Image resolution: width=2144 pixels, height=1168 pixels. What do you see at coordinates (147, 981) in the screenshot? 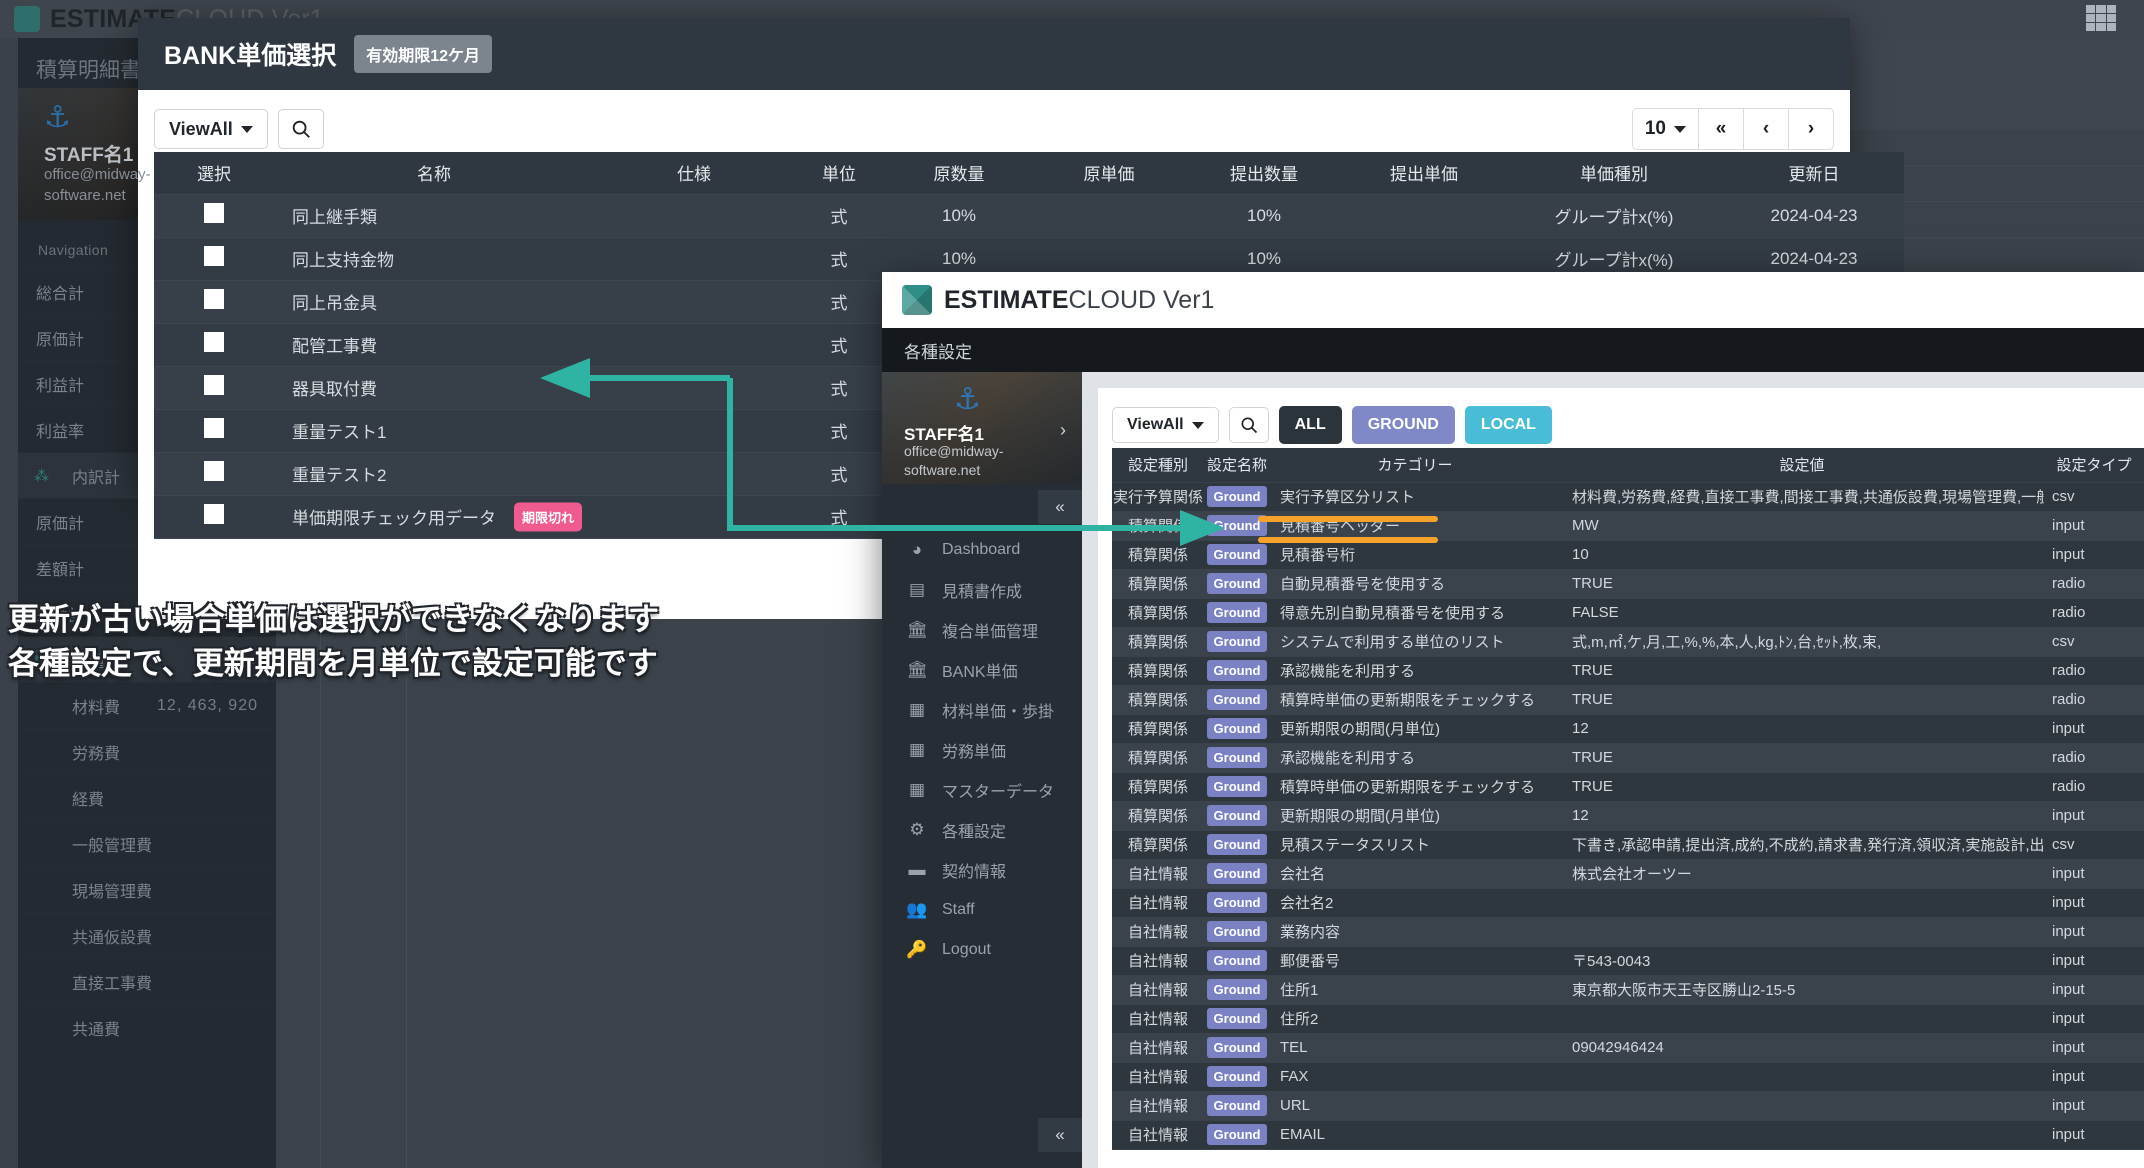
I see `background-nav-row: 直接工事費` at bounding box center [147, 981].